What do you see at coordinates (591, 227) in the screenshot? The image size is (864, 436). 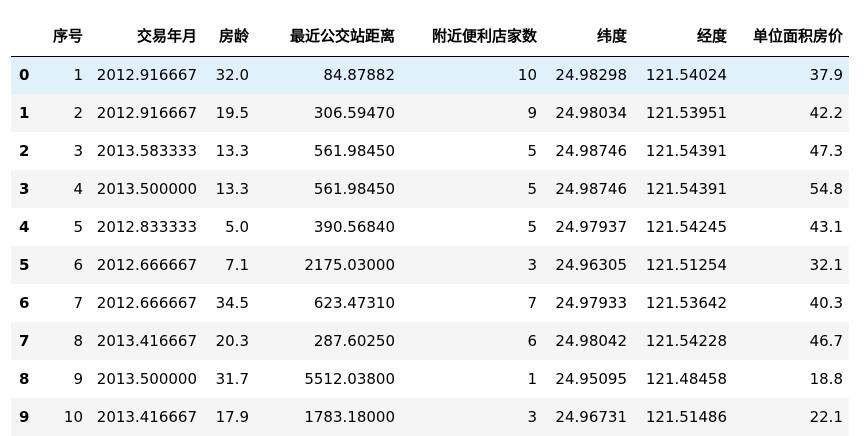 I see `table-cell: 24.97937` at bounding box center [591, 227].